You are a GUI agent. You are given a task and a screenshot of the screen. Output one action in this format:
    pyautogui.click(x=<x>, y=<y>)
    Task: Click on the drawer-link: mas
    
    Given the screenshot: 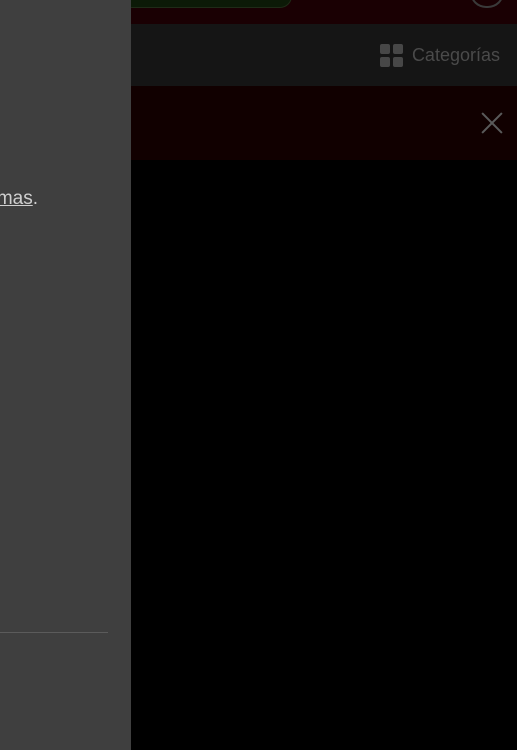 What is the action you would take?
    pyautogui.click(x=16, y=198)
    